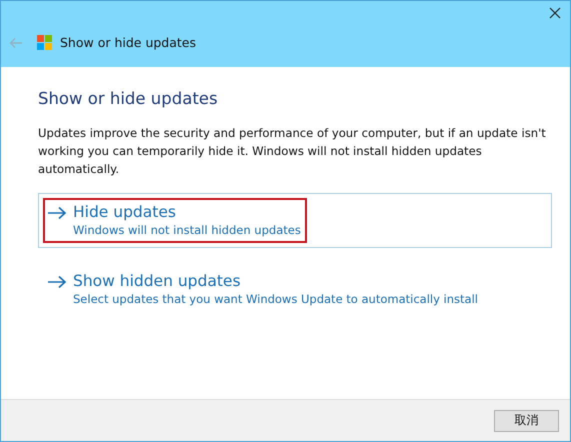 This screenshot has width=571, height=442. I want to click on close-icon, so click(555, 13).